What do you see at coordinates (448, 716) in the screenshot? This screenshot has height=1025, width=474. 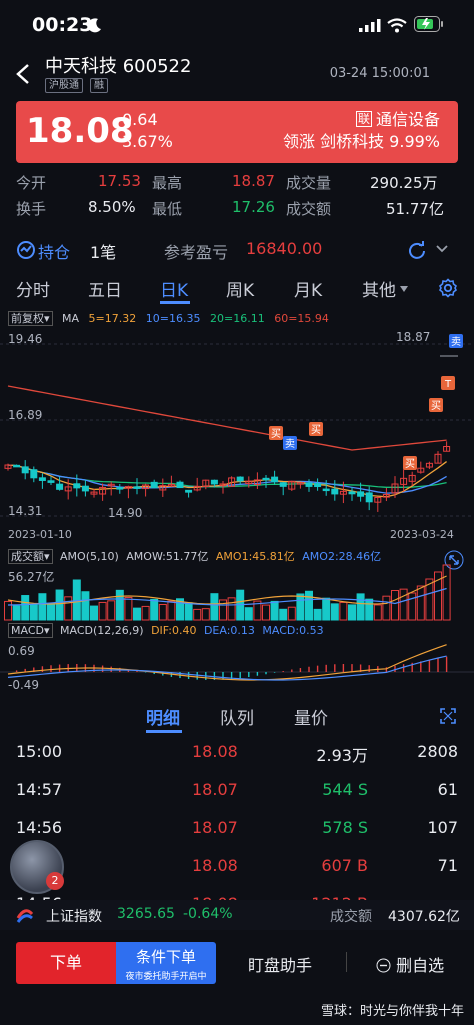 I see `fullscreen-icon` at bounding box center [448, 716].